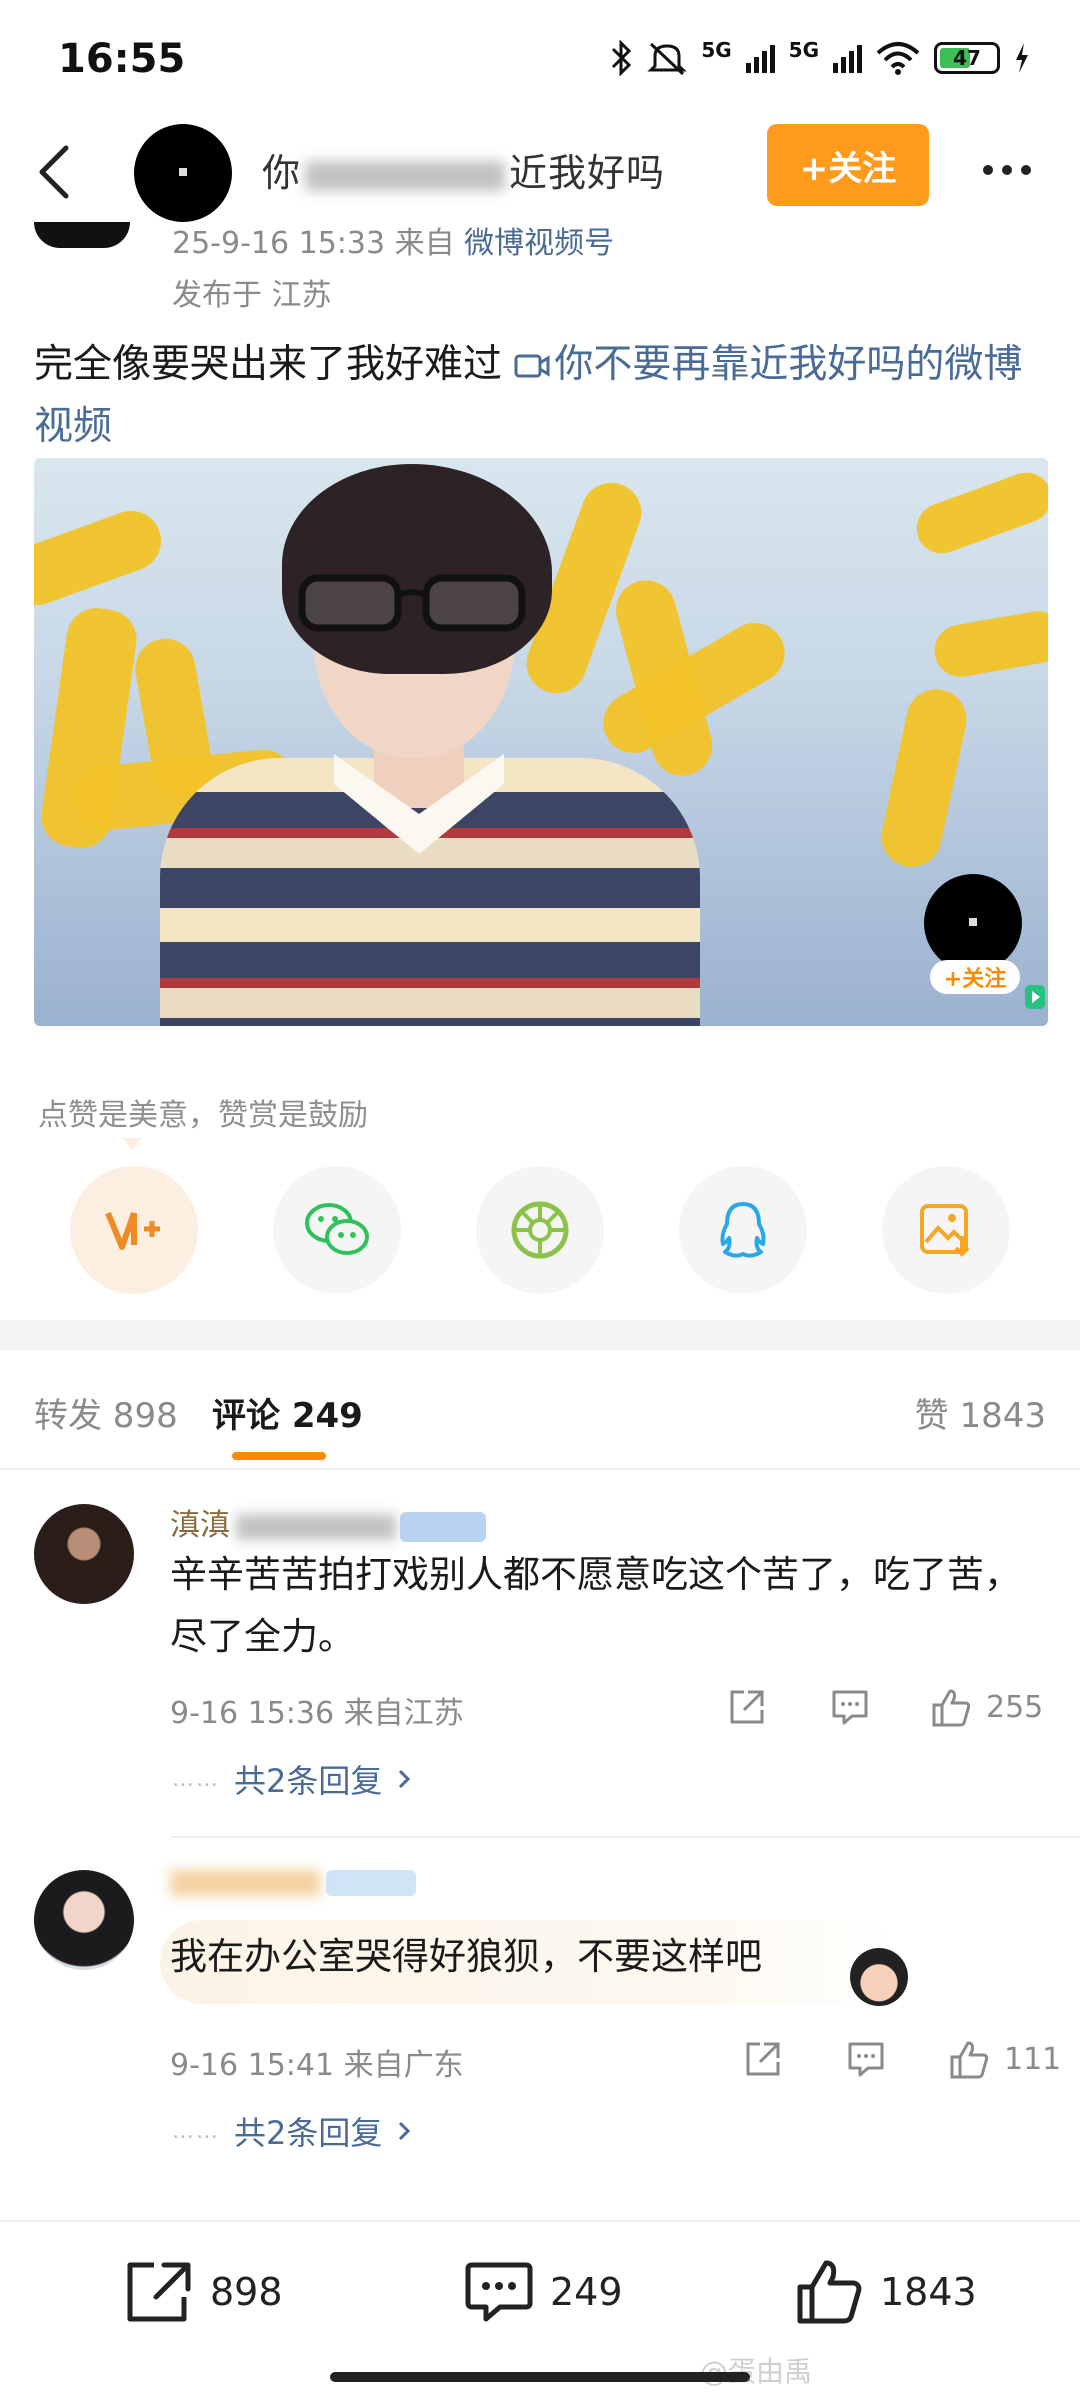 This screenshot has width=1080, height=2403. I want to click on bubble-sticker, so click(879, 1977).